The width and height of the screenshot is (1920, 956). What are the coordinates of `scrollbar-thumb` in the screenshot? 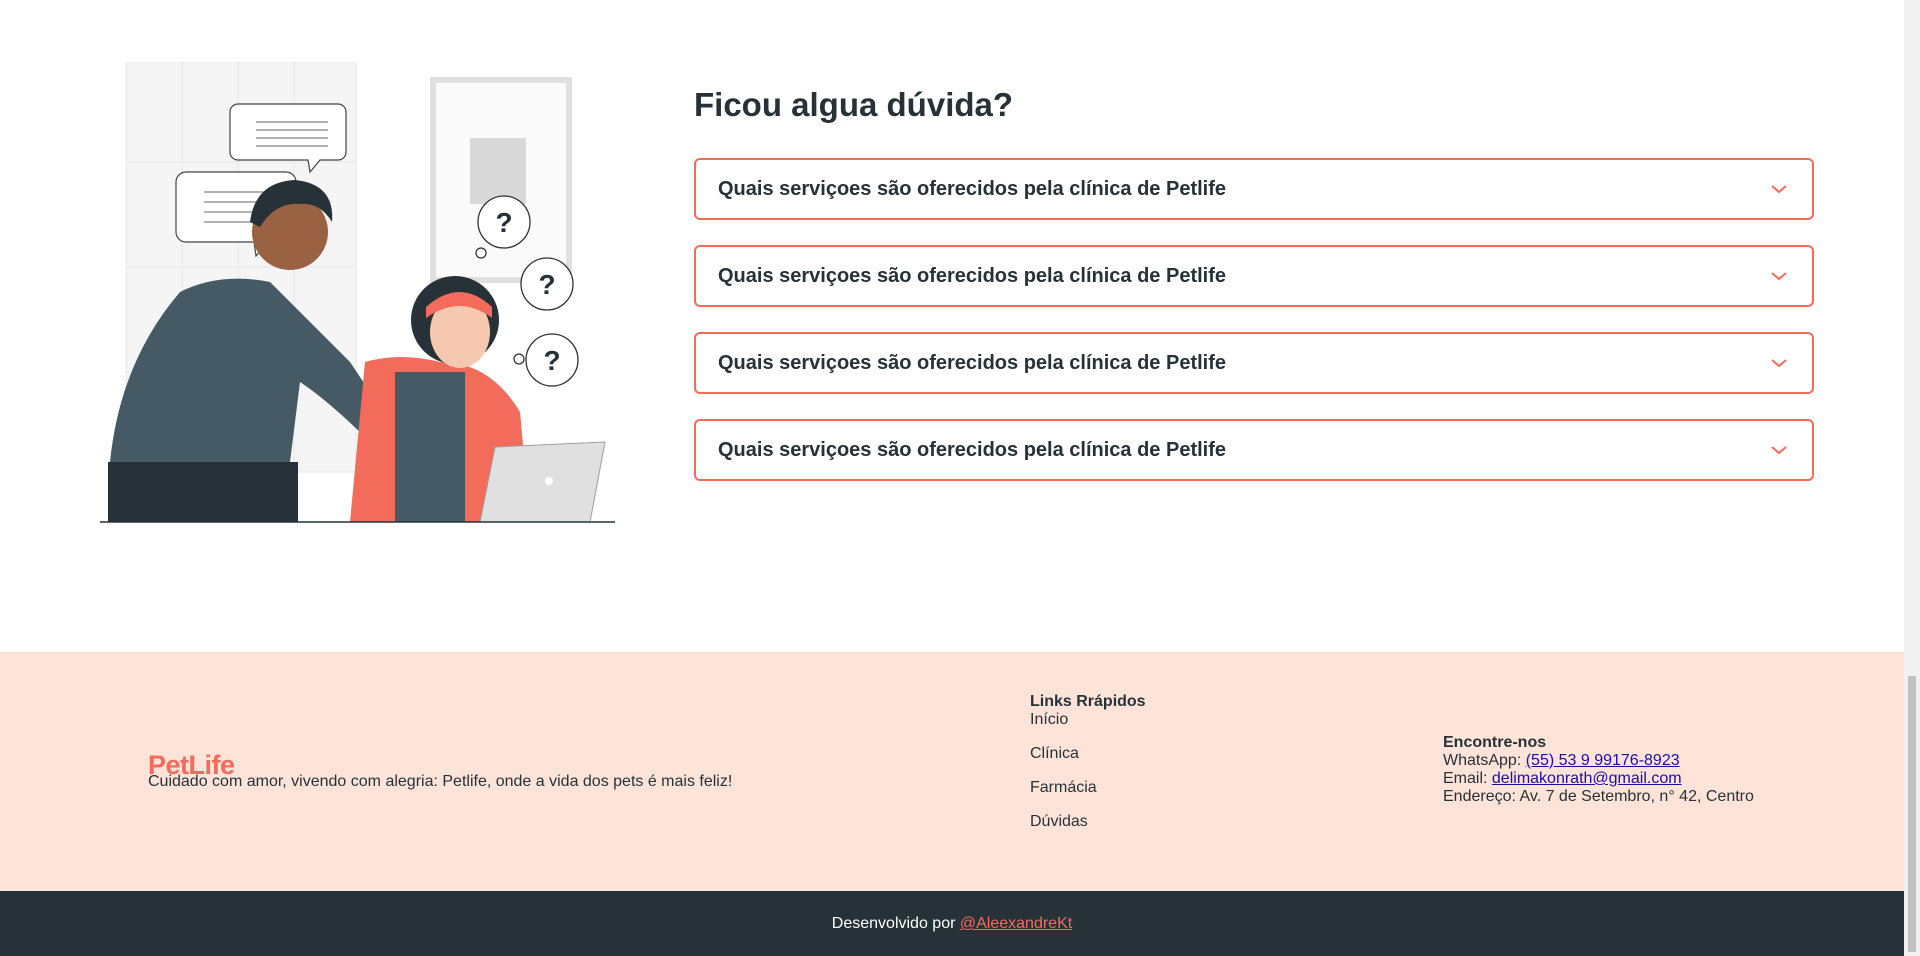 It's located at (1912, 814).